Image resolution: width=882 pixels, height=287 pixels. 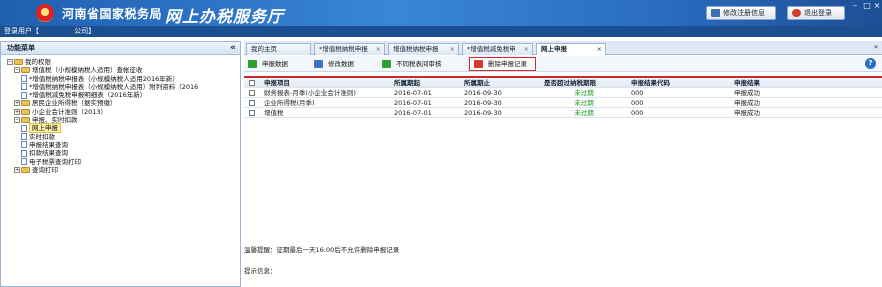 I want to click on toolbar: 申报数据 修改数据 不同税表间审核 删除申报记录 ?, so click(x=563, y=64).